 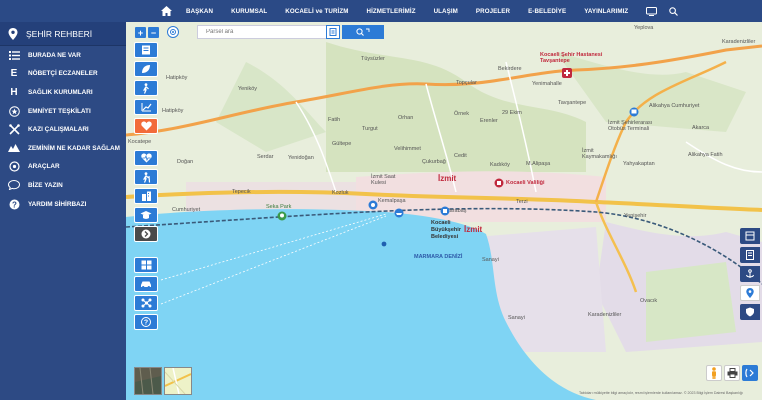 What do you see at coordinates (674, 11) in the screenshot?
I see `search-icon` at bounding box center [674, 11].